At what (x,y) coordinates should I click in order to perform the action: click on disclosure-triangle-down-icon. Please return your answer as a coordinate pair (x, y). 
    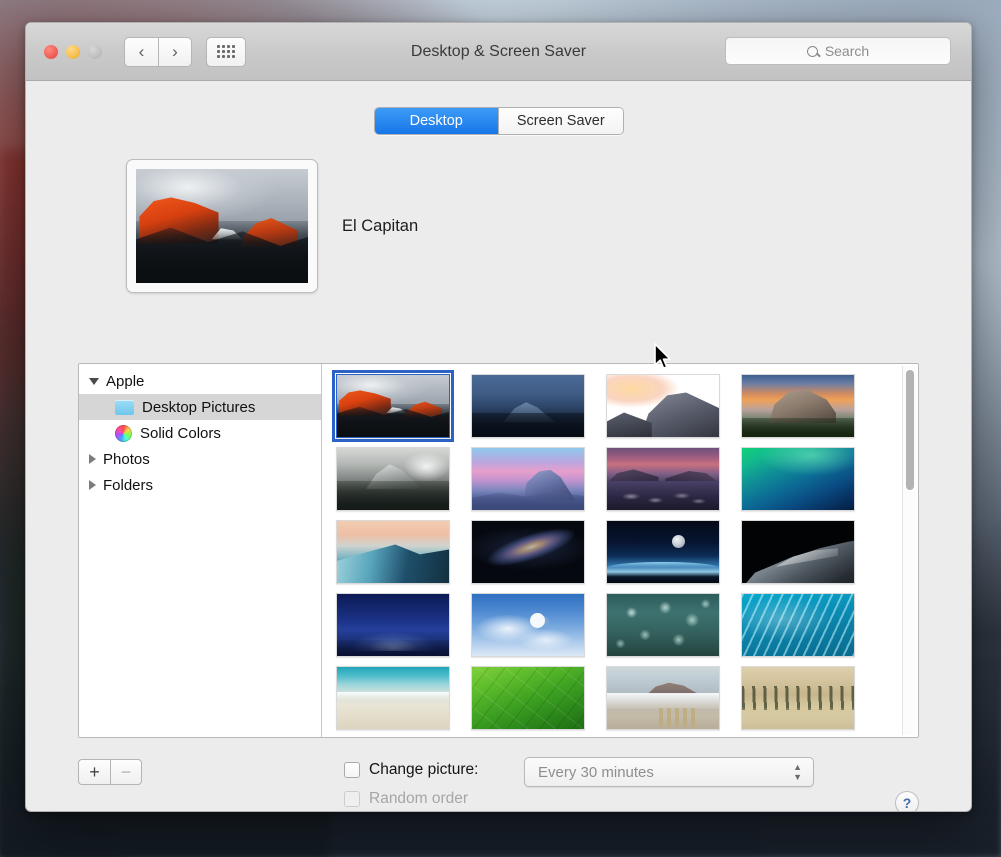
    Looking at the image, I should click on (94, 381).